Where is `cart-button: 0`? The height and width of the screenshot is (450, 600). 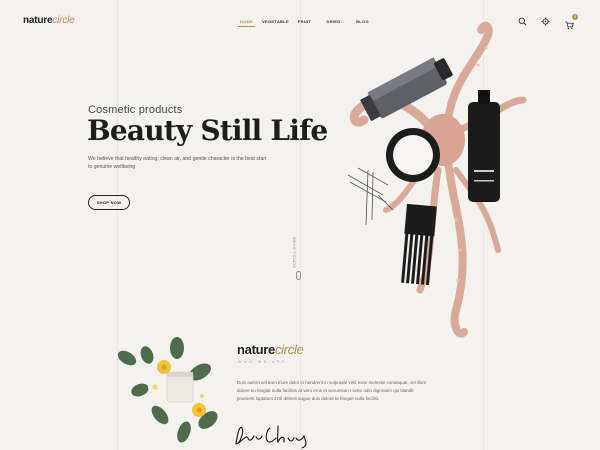
cart-button: 0 is located at coordinates (571, 22).